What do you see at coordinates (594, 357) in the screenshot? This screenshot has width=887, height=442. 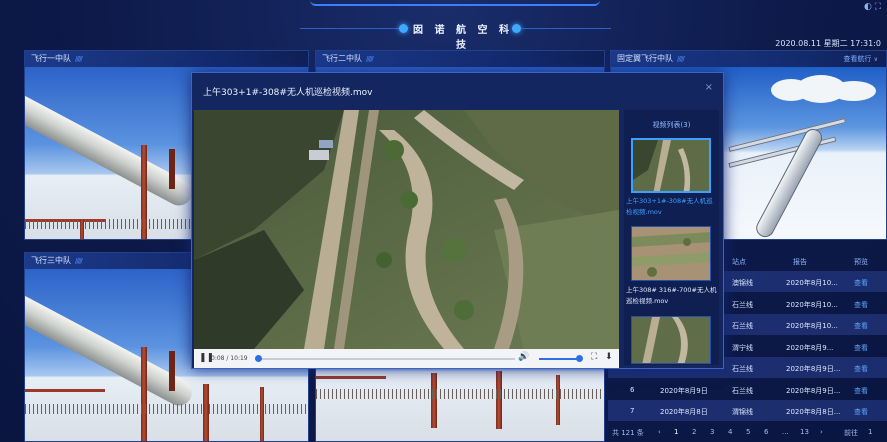 I see `fullscreen-icon: ⛶` at bounding box center [594, 357].